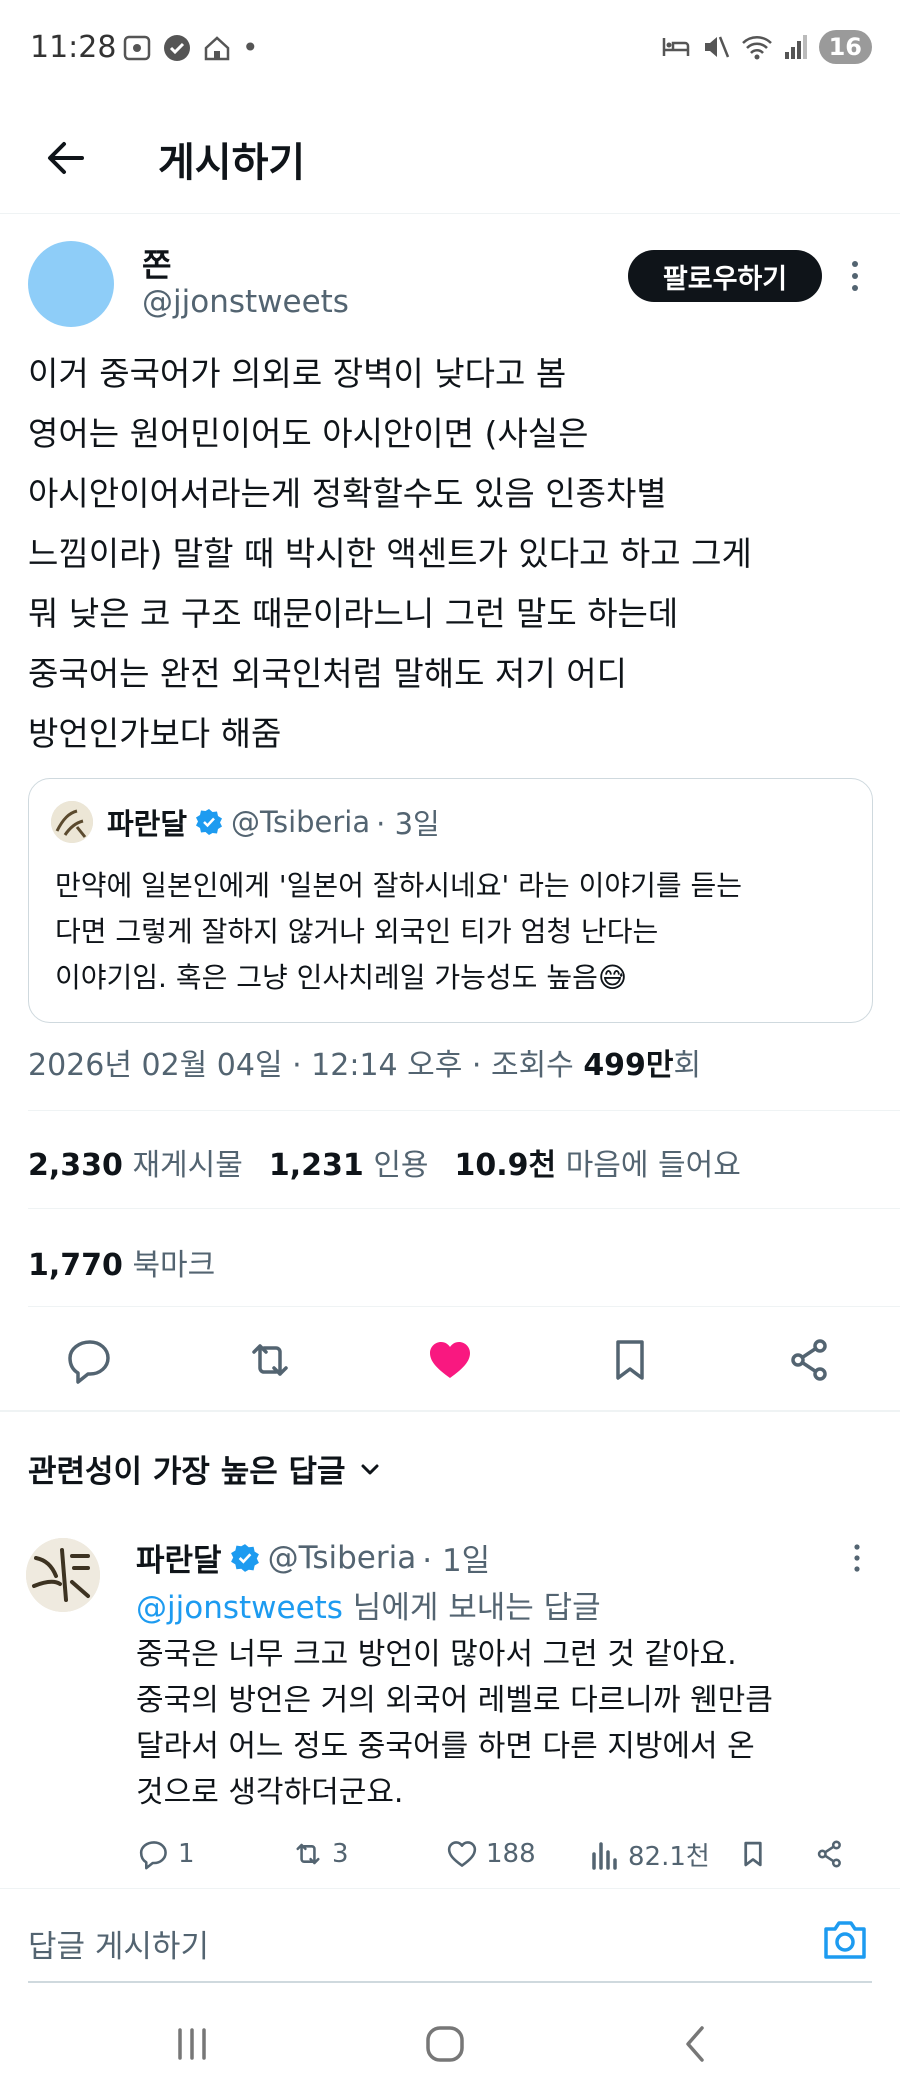 The height and width of the screenshot is (2100, 900). Describe the element at coordinates (75, 1165) in the screenshot. I see `reposts-count: 2,330` at that location.